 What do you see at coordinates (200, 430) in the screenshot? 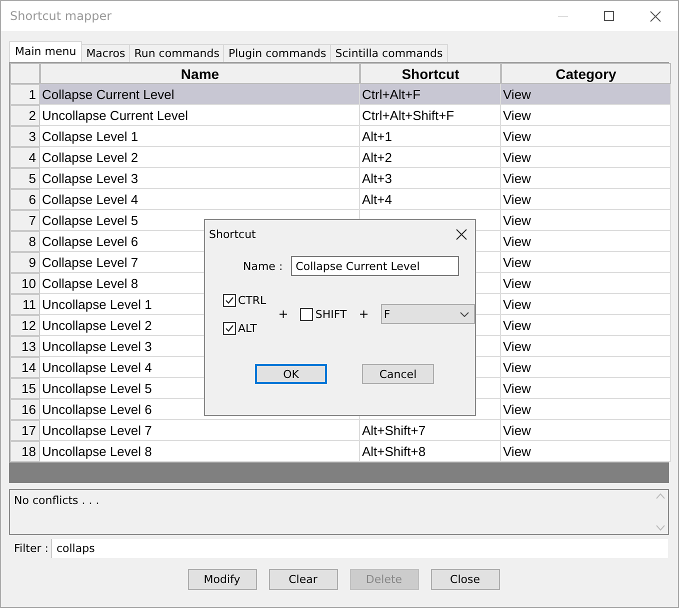
I see `table-cell: Uncollapse Level 7` at bounding box center [200, 430].